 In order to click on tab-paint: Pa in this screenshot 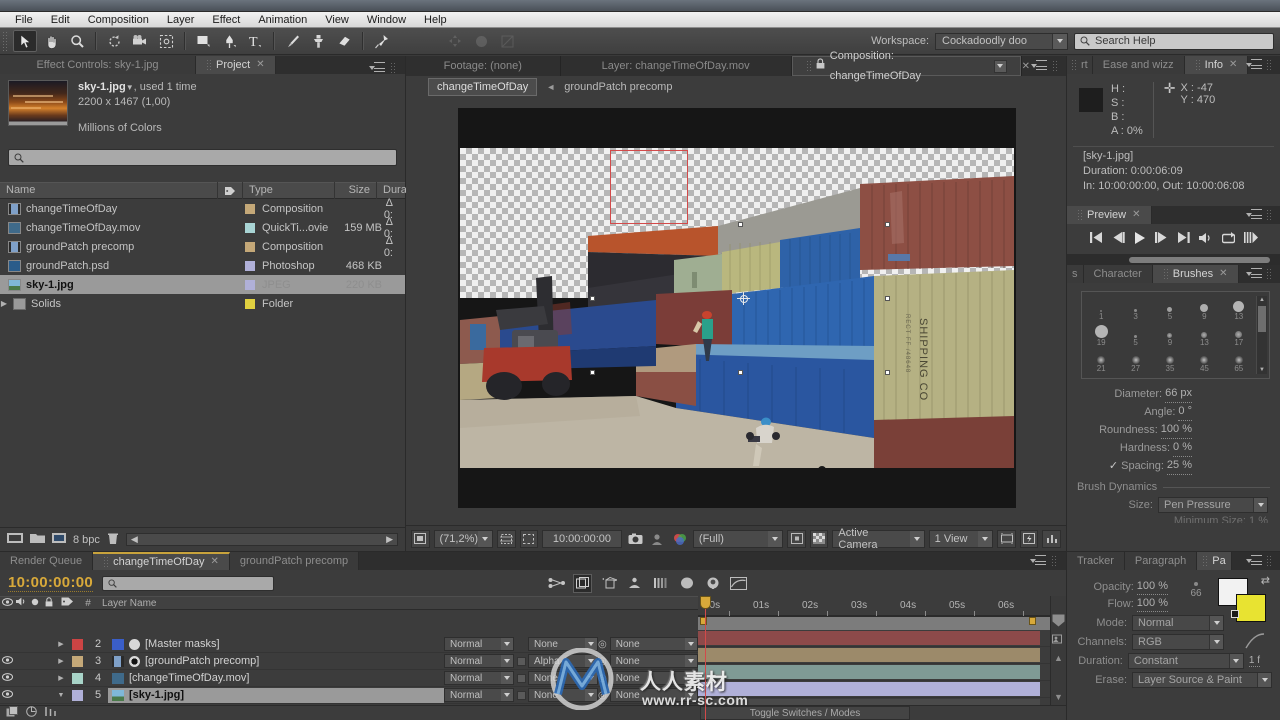, I will do `click(1214, 561)`.